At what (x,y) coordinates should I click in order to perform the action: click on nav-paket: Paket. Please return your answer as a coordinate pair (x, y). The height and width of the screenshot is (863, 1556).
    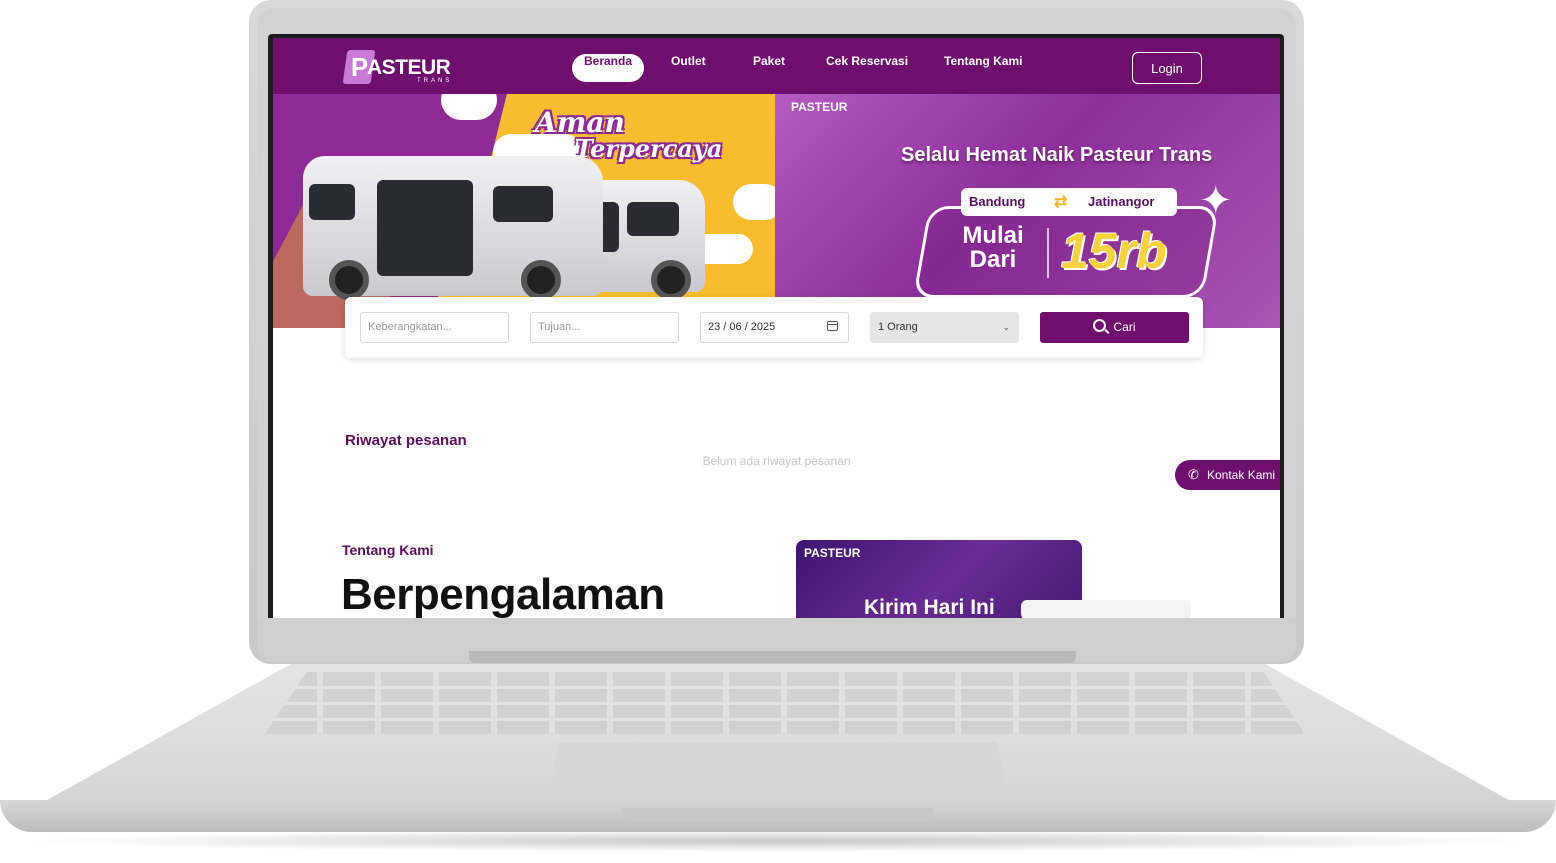
    Looking at the image, I should click on (769, 68).